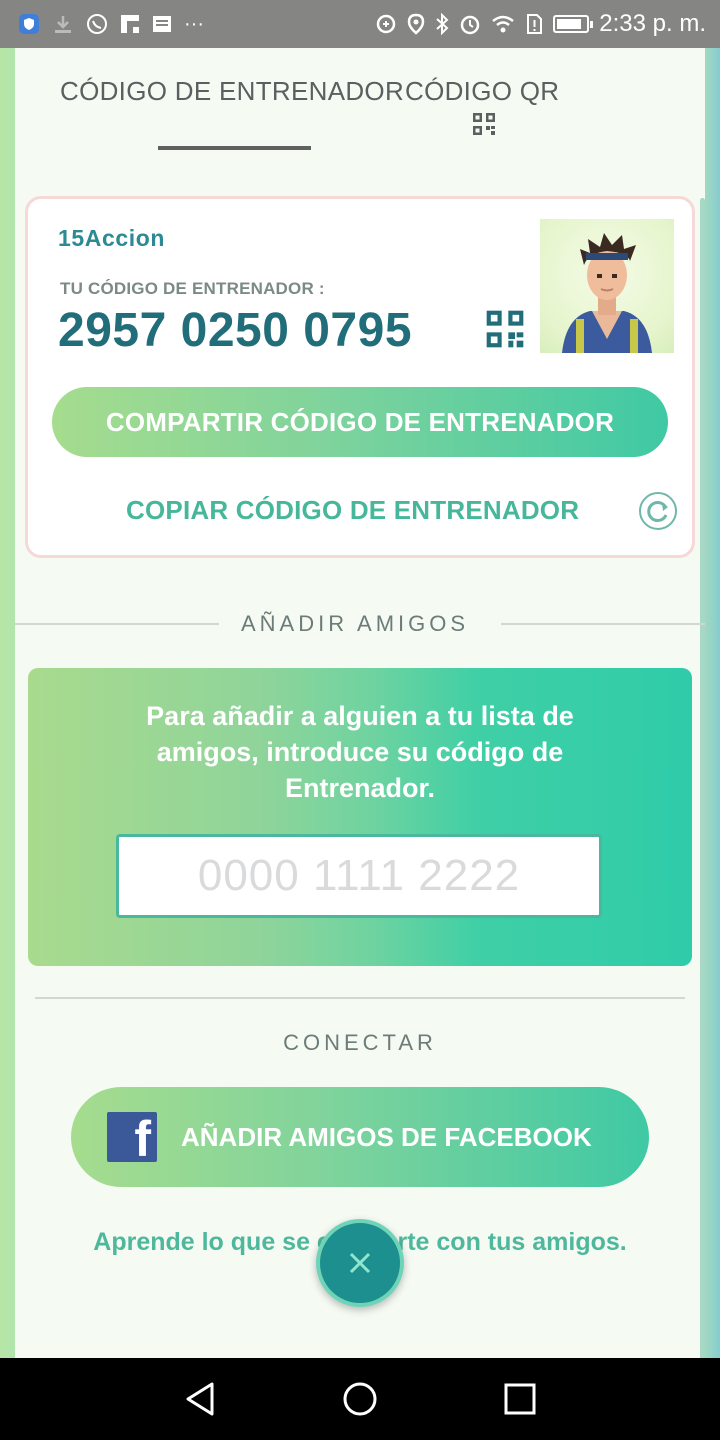 The height and width of the screenshot is (1440, 720). I want to click on location-icon, so click(416, 24).